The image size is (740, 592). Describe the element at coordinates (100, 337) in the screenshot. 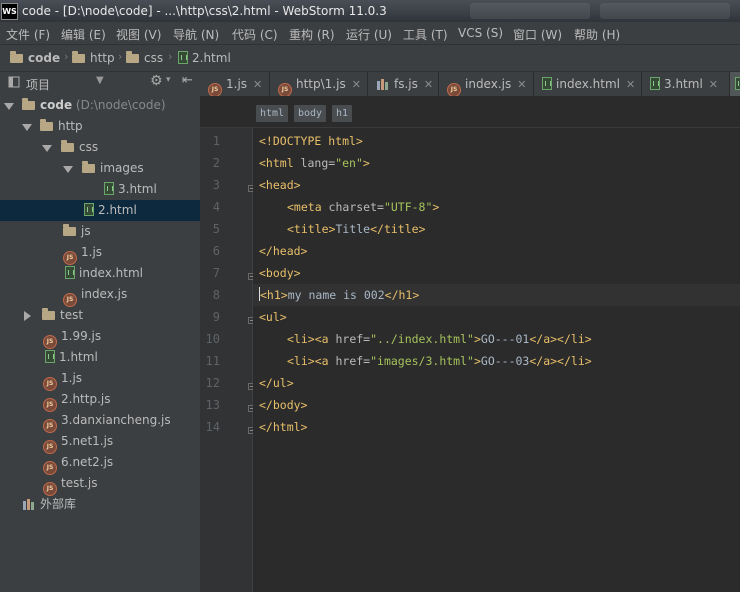

I see `tree-item-1-99-js: JS 1.99.js` at that location.